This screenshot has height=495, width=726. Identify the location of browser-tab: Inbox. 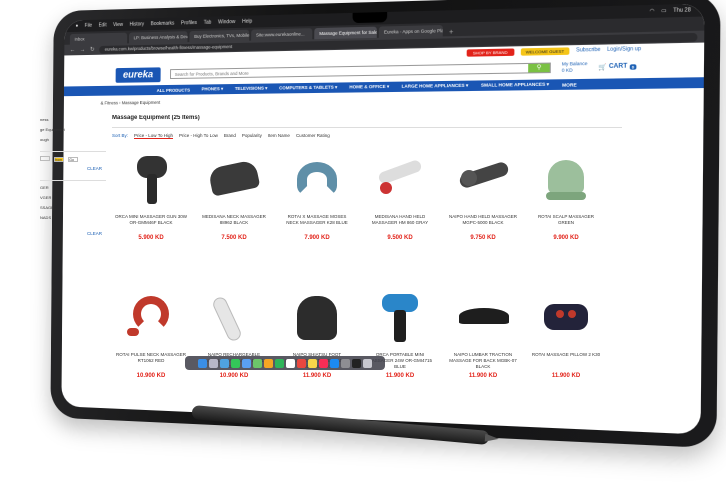
(98, 38).